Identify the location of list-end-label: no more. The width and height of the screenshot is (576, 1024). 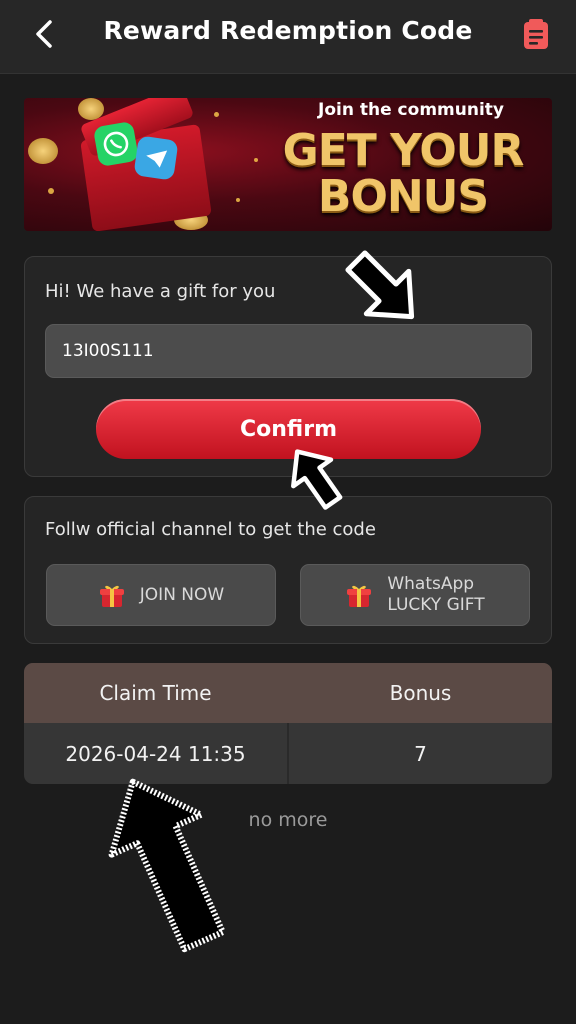
(288, 820).